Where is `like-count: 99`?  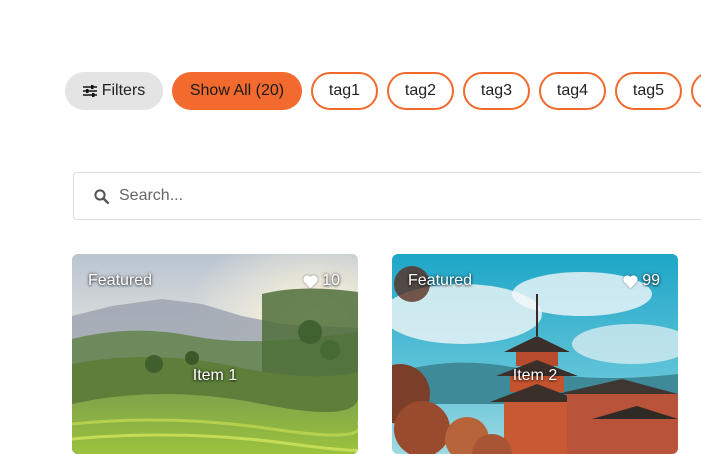
like-count: 99 is located at coordinates (641, 281).